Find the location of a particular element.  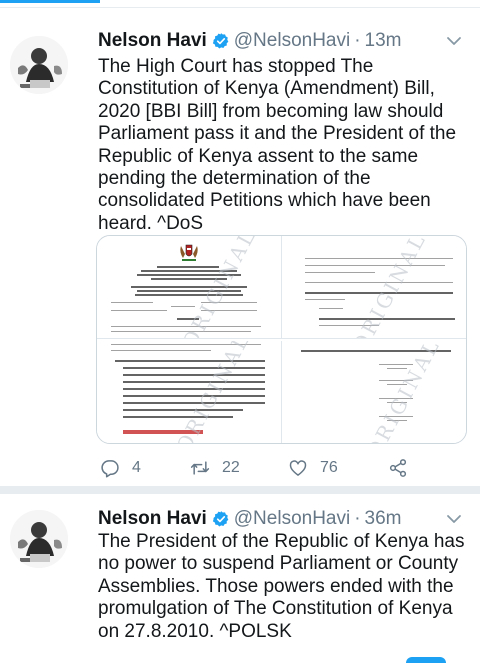

document-page-cover: ORIGINAL is located at coordinates (189, 294).